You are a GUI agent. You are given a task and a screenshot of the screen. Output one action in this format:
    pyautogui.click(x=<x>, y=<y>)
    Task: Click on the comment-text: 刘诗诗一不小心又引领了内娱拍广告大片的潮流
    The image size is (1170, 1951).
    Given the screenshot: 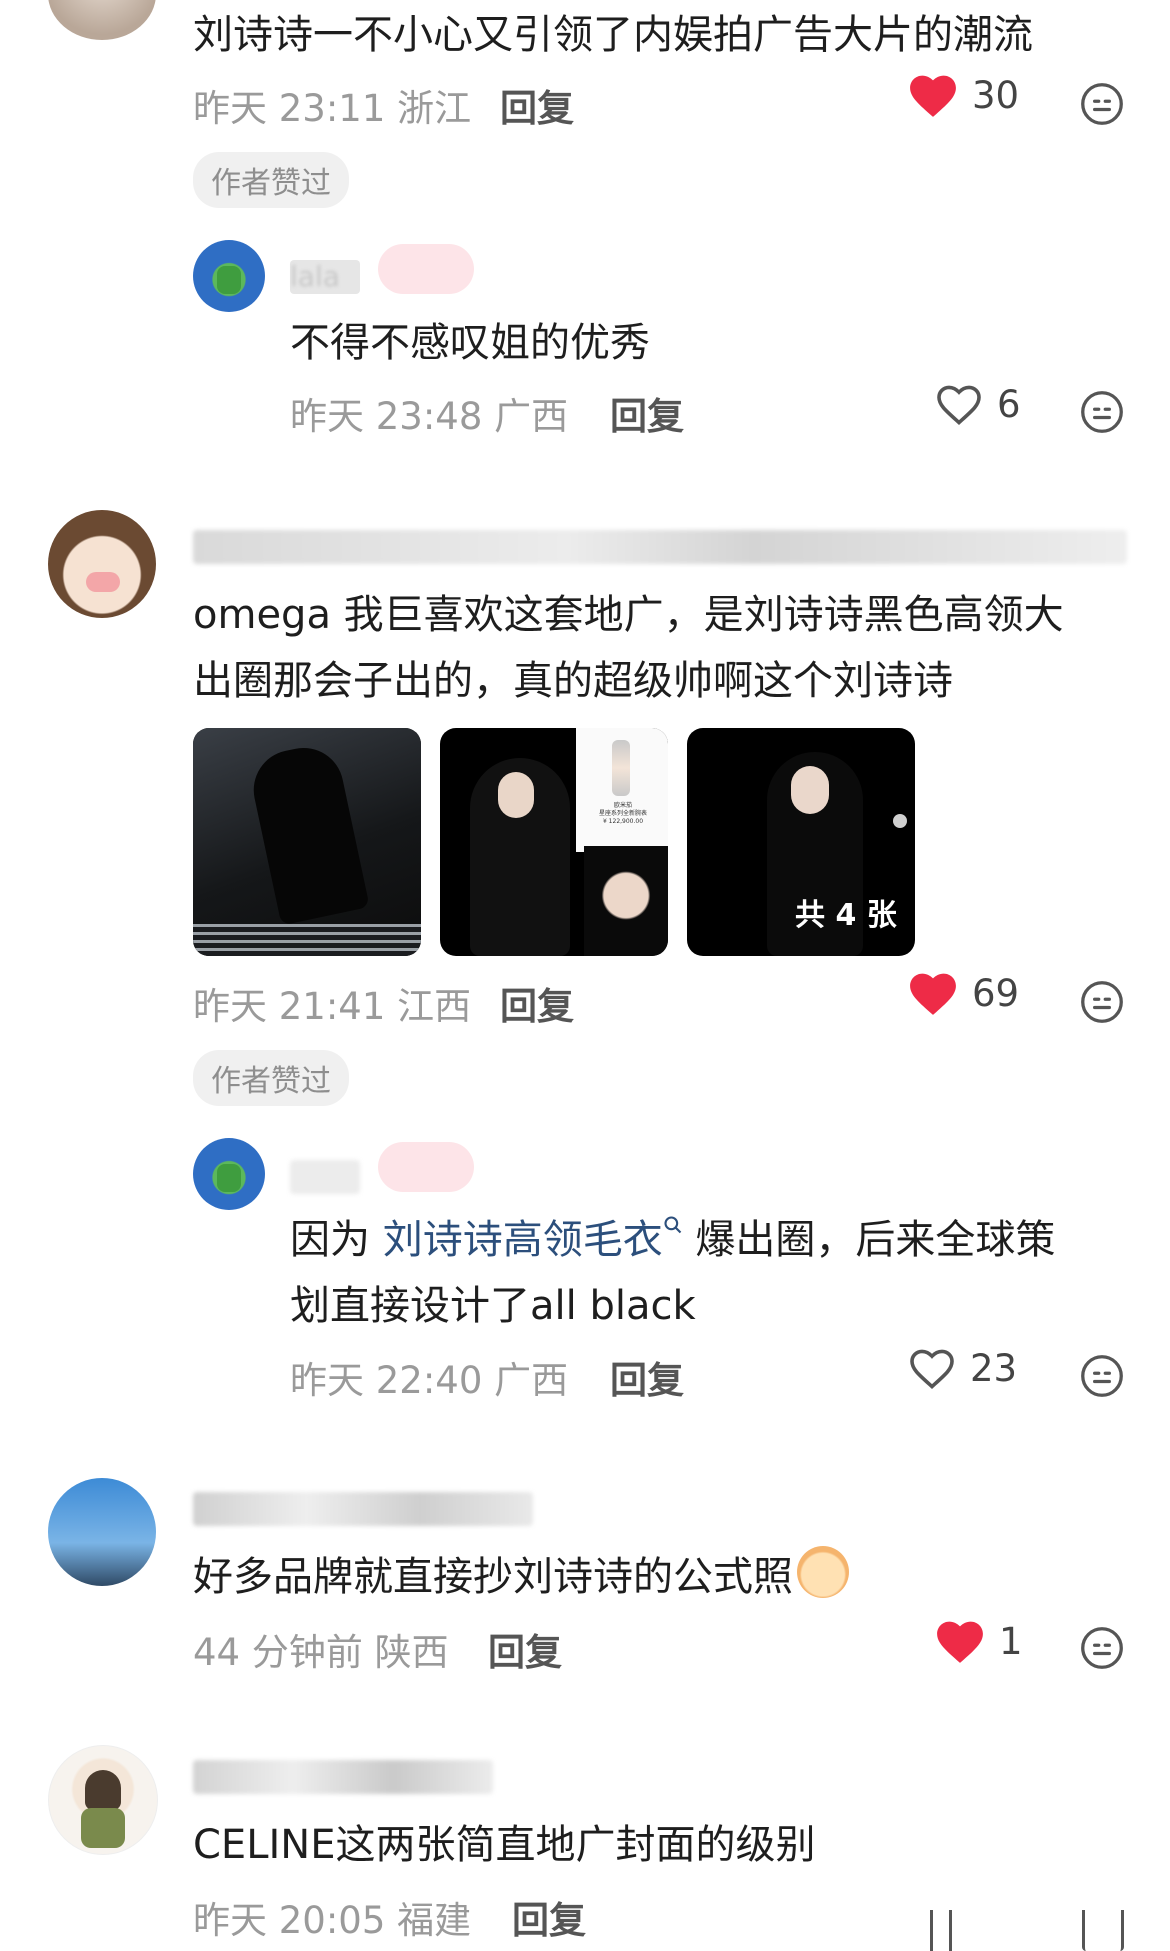 What is the action you would take?
    pyautogui.click(x=613, y=35)
    